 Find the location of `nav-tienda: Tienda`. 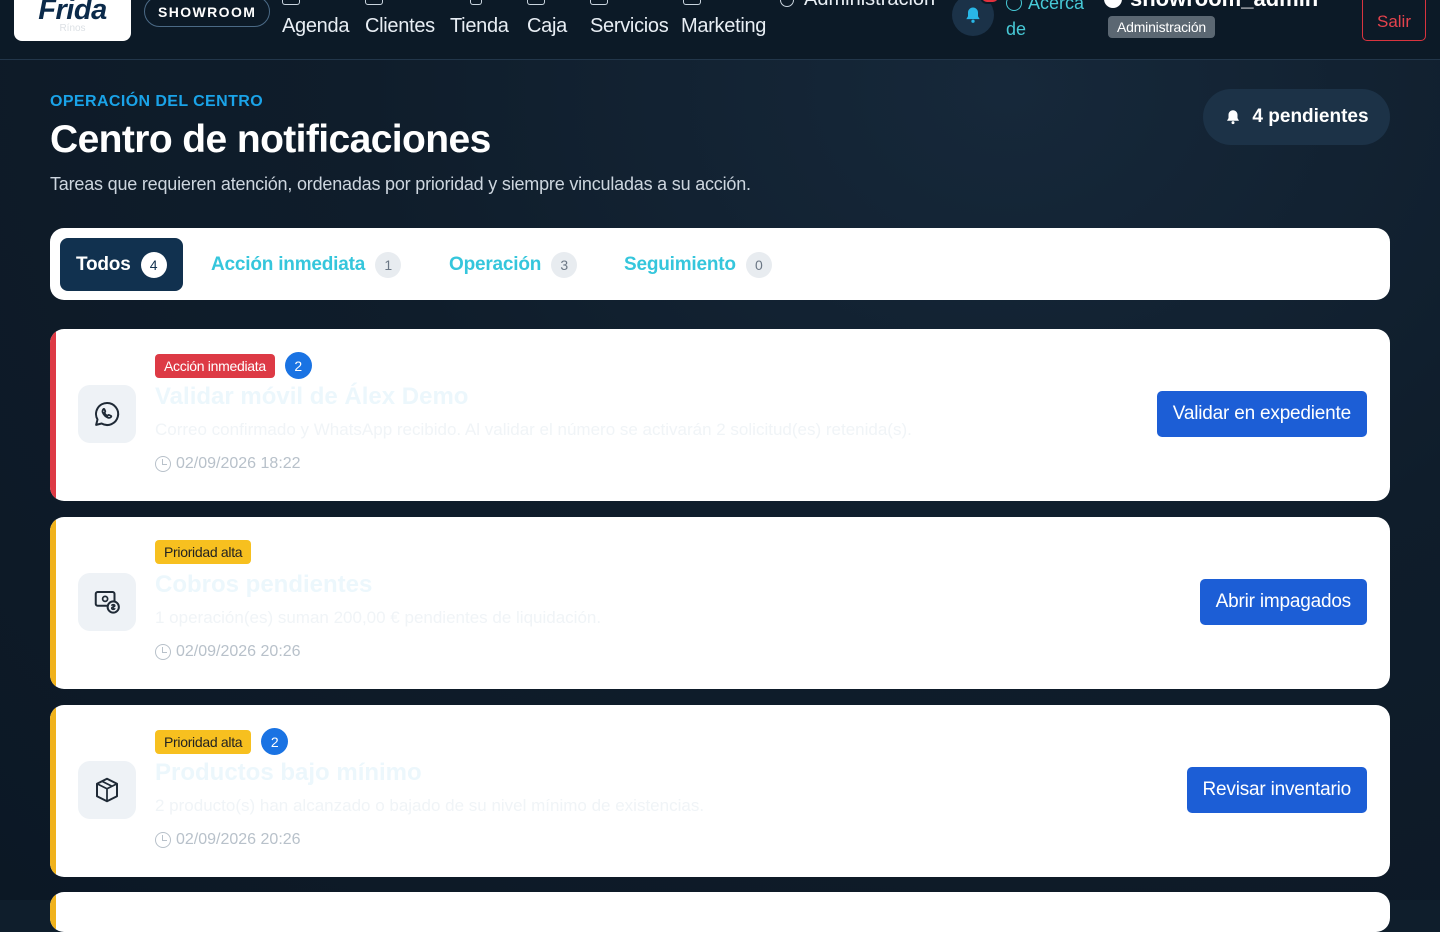

nav-tienda: Tienda is located at coordinates (479, 26).